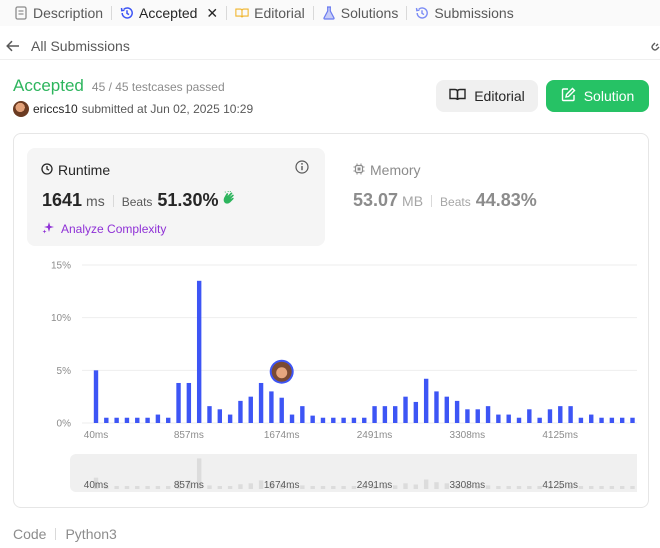  I want to click on sparkle-icon, so click(49, 228).